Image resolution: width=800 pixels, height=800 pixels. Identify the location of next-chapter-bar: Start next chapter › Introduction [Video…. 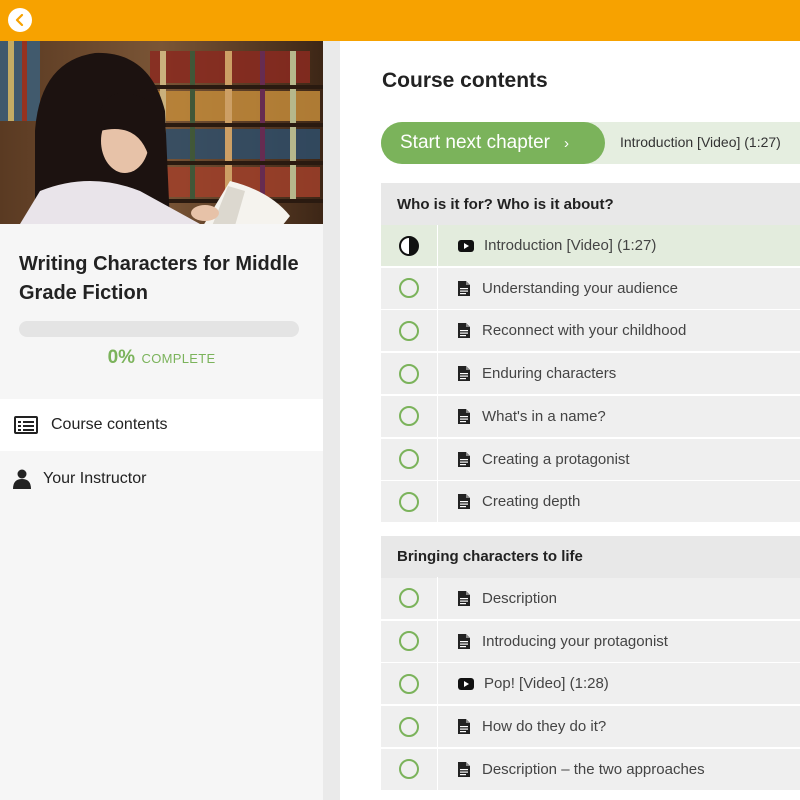
(590, 143).